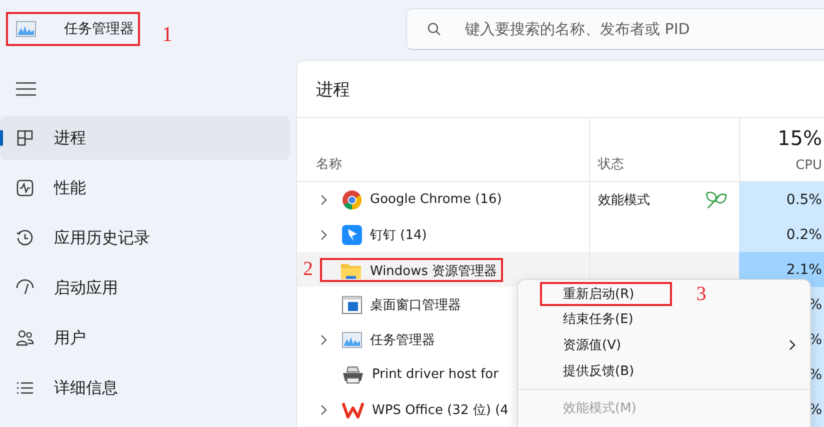 Image resolution: width=824 pixels, height=427 pixels. Describe the element at coordinates (167, 34) in the screenshot. I see `annotation-number: 1` at that location.